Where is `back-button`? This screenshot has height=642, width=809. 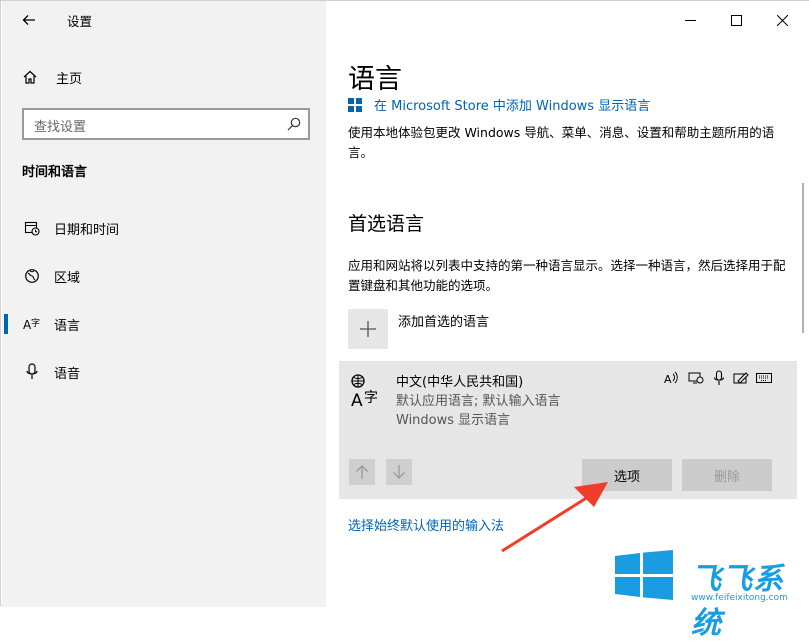 back-button is located at coordinates (29, 20).